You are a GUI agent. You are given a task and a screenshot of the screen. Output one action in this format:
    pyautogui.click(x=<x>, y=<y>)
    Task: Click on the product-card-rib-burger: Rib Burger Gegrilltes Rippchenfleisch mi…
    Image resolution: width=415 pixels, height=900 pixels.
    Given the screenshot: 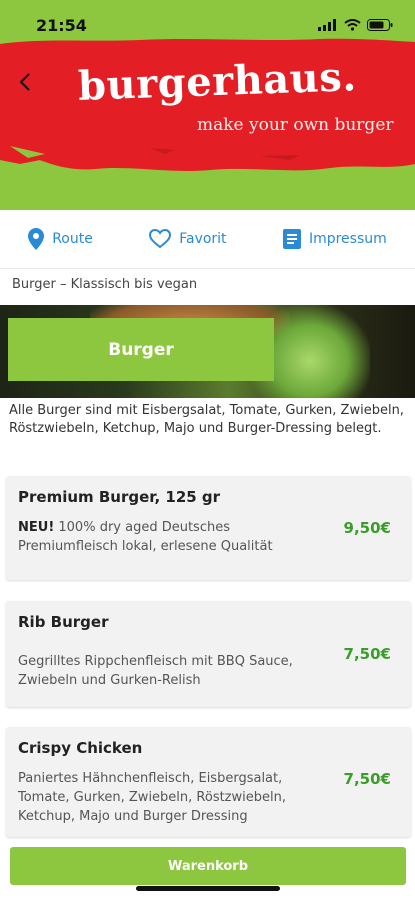 What is the action you would take?
    pyautogui.click(x=208, y=654)
    